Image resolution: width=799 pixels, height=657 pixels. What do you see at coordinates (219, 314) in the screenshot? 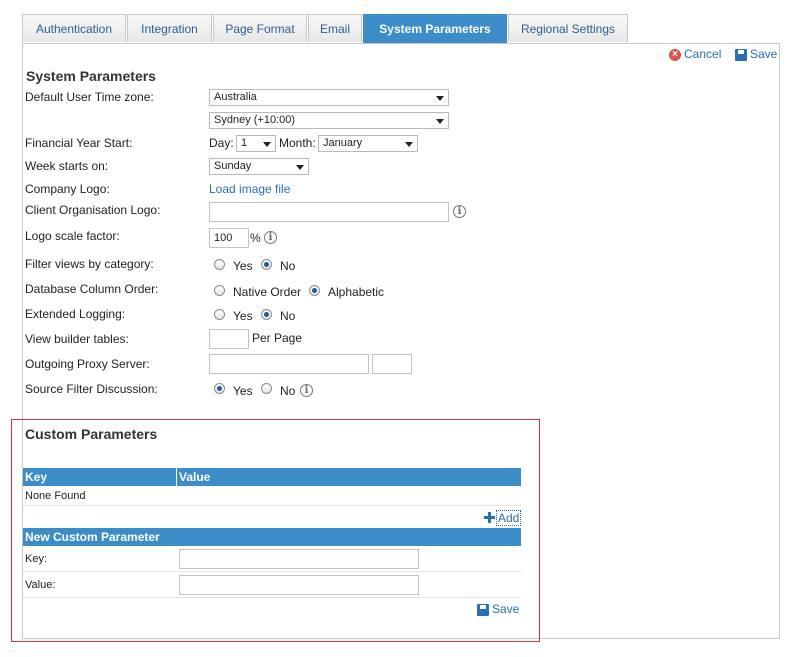
I see `extended-logging-yes-radio` at bounding box center [219, 314].